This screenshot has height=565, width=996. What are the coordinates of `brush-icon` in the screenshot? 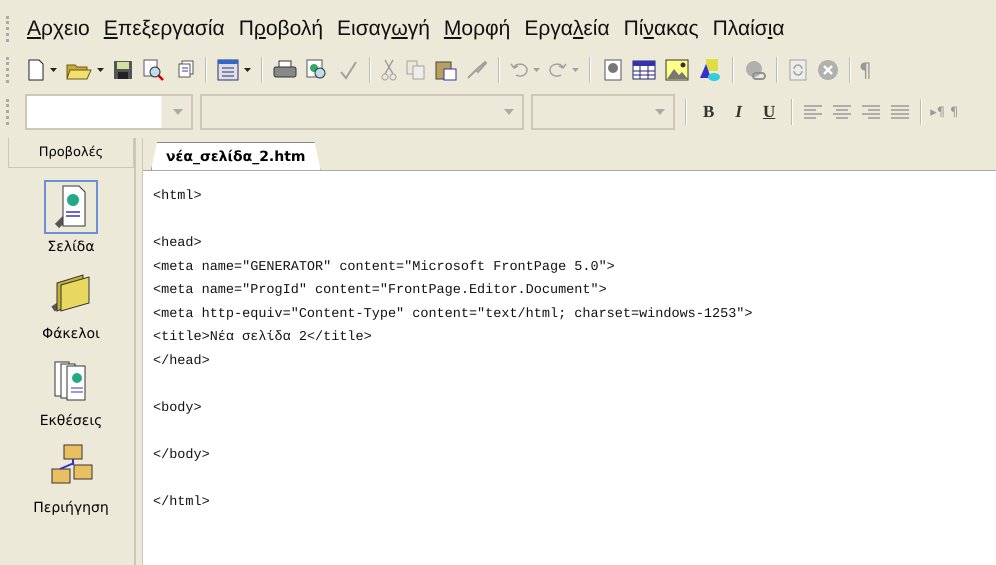 It's located at (477, 70).